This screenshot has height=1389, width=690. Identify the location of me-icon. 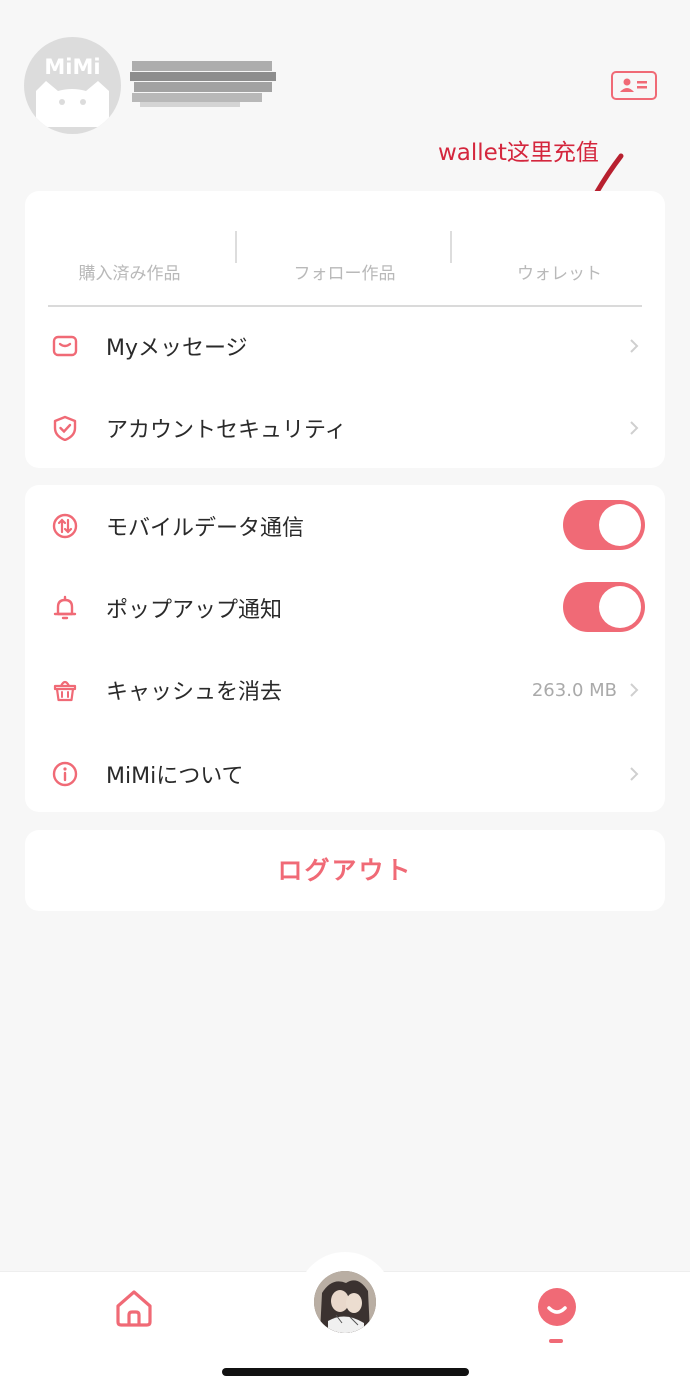
(557, 1307).